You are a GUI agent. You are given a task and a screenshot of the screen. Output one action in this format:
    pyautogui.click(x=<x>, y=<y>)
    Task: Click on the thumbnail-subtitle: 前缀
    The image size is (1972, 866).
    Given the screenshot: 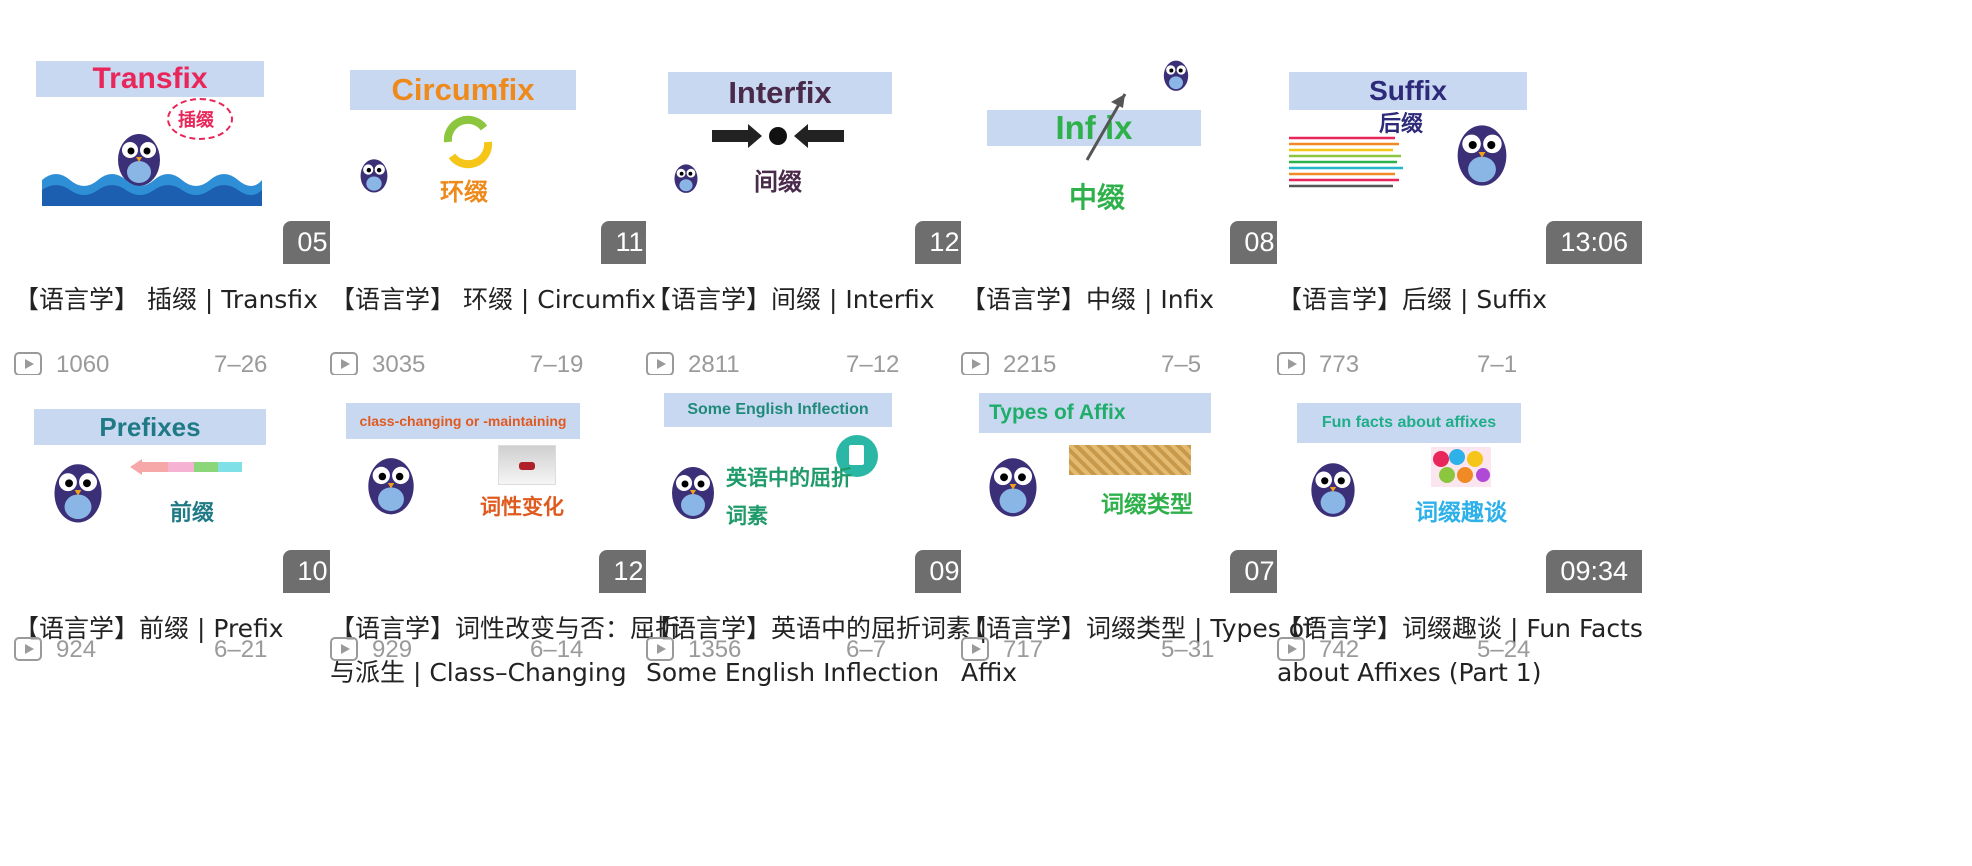 What is the action you would take?
    pyautogui.click(x=192, y=513)
    